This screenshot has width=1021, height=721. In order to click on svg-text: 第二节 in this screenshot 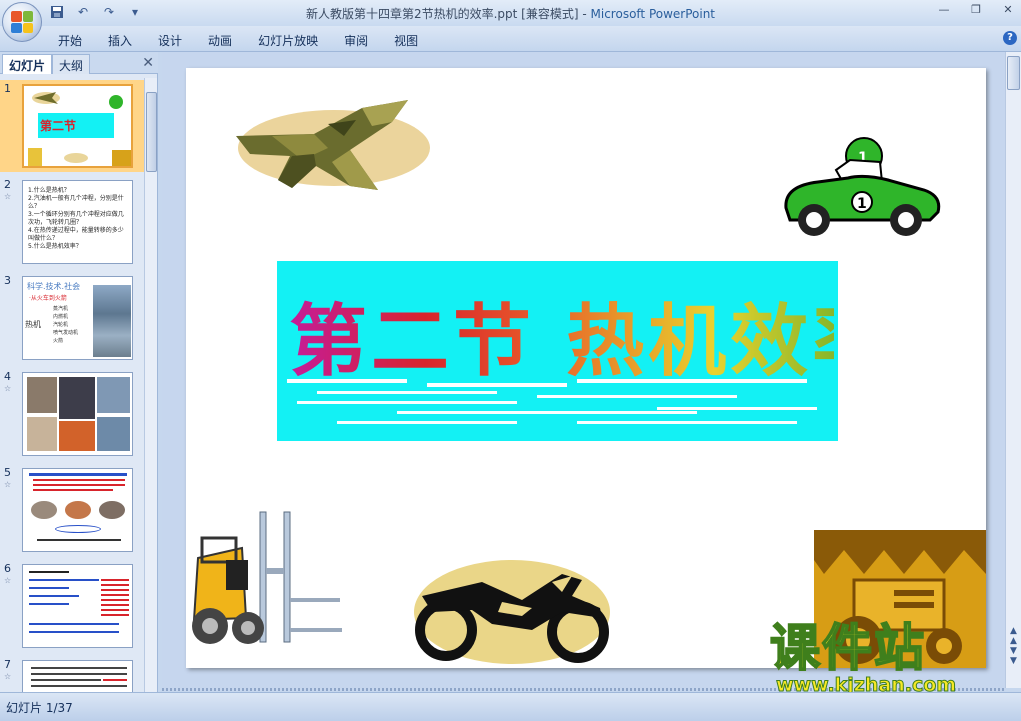, I will do `click(58, 125)`.